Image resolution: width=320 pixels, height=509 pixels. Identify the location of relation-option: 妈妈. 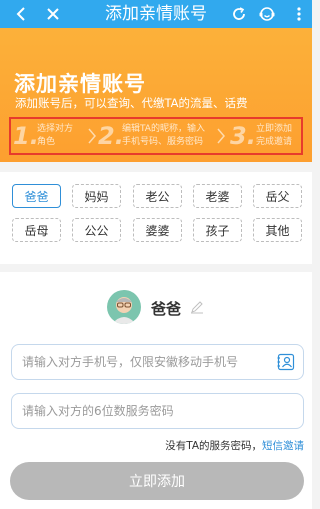
(96, 196).